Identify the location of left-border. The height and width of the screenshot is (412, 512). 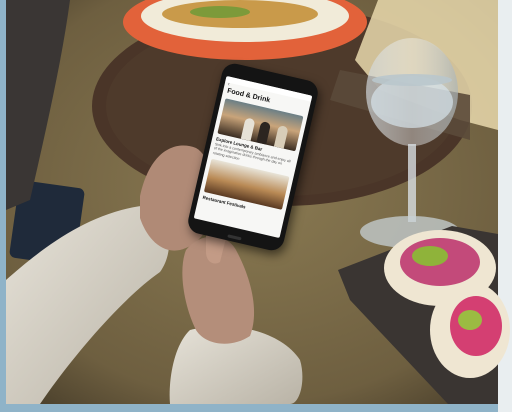
(3, 206).